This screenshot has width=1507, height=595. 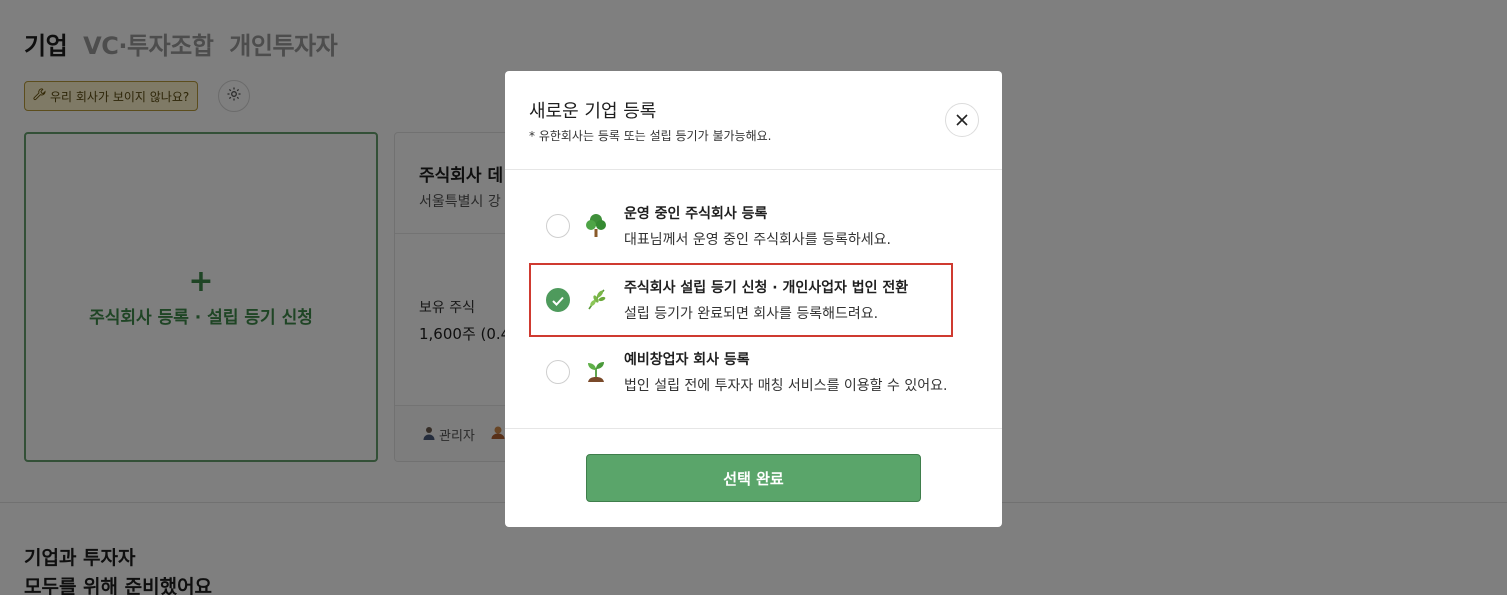 I want to click on close-button, so click(x=962, y=120).